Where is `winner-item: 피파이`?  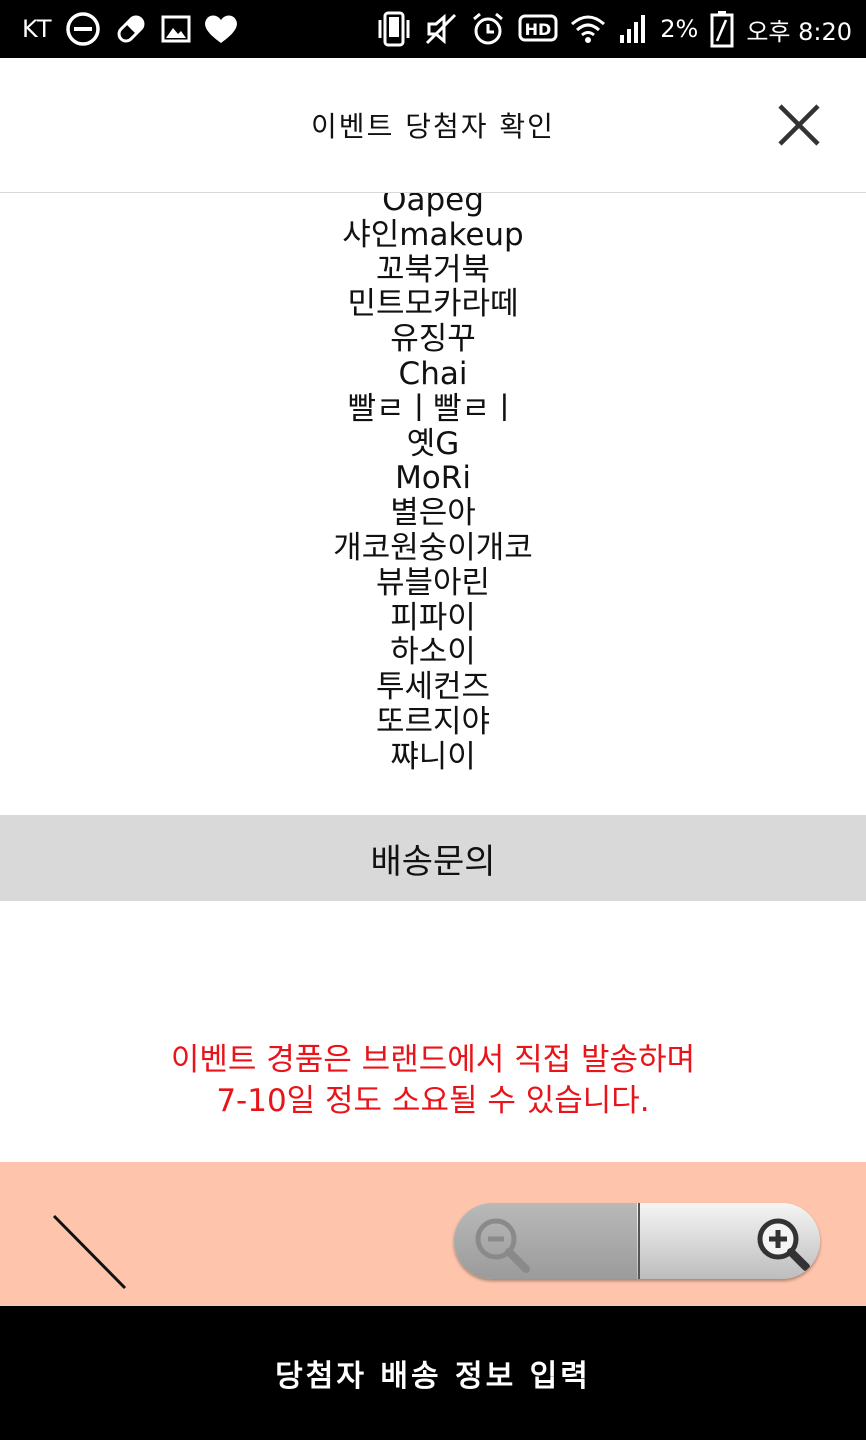 winner-item: 피파이 is located at coordinates (433, 617).